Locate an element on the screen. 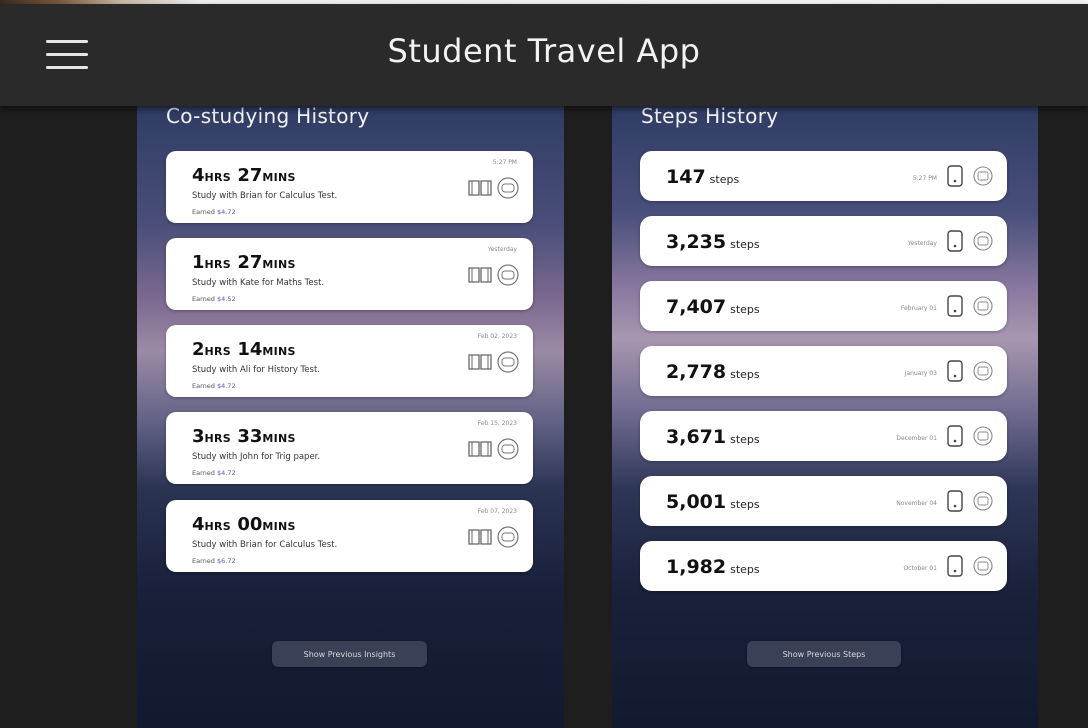 The image size is (1088, 728). show-previous-steps-button: Show Previous Steps is located at coordinates (824, 654).